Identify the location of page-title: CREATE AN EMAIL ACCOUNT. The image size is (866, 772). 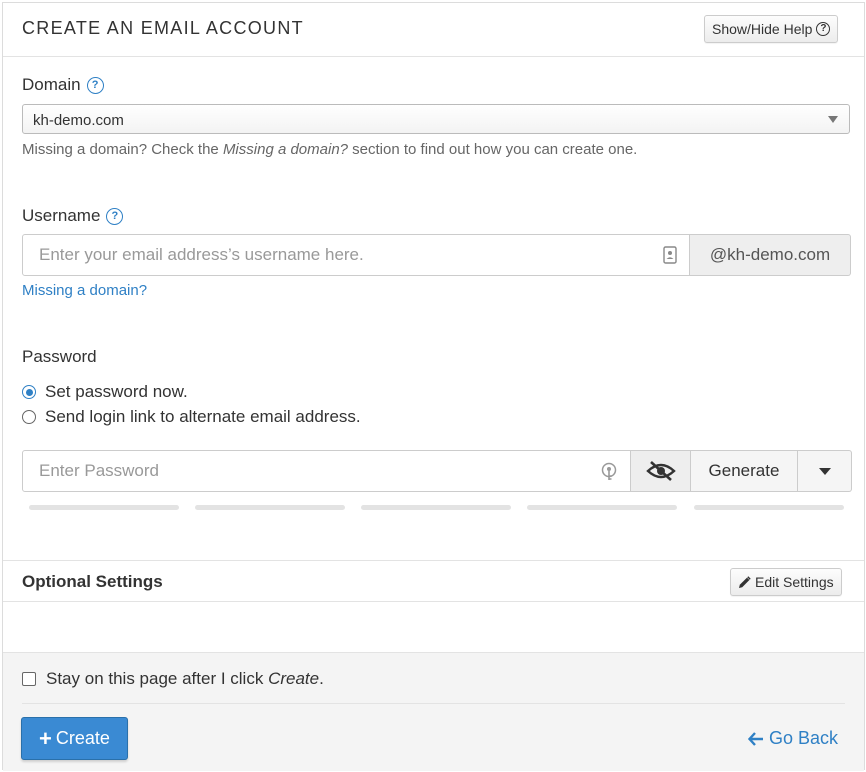
(163, 28).